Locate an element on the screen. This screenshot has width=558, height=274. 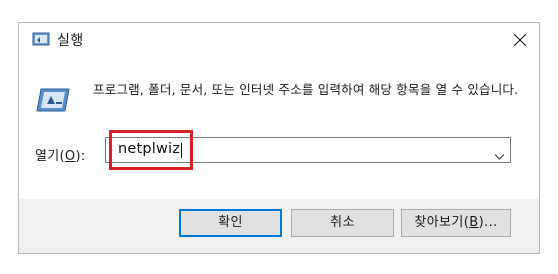
close-button is located at coordinates (520, 40).